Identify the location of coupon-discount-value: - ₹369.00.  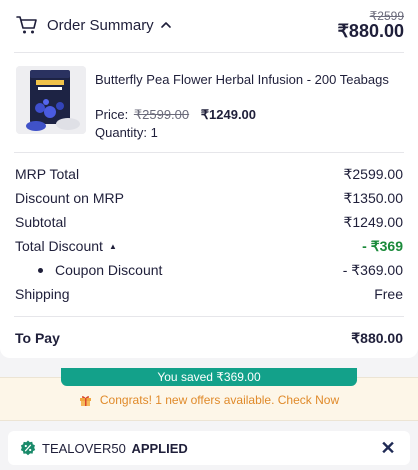
(372, 270).